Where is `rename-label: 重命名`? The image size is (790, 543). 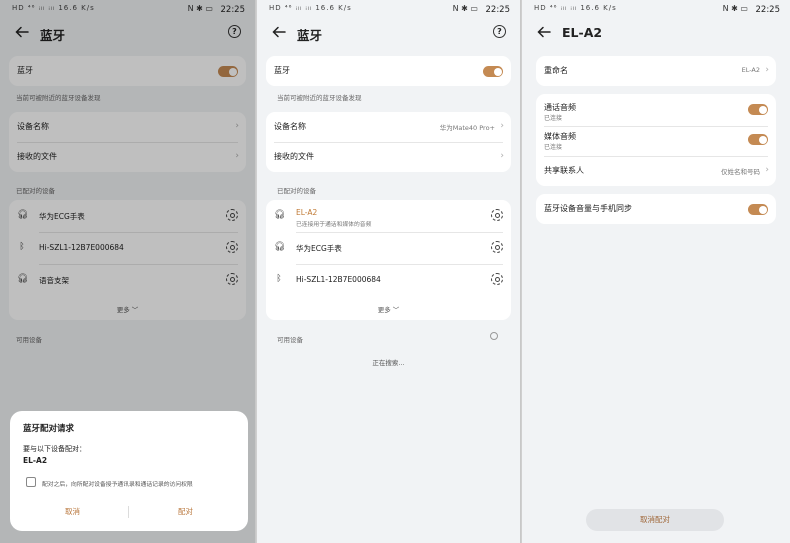 rename-label: 重命名 is located at coordinates (556, 70).